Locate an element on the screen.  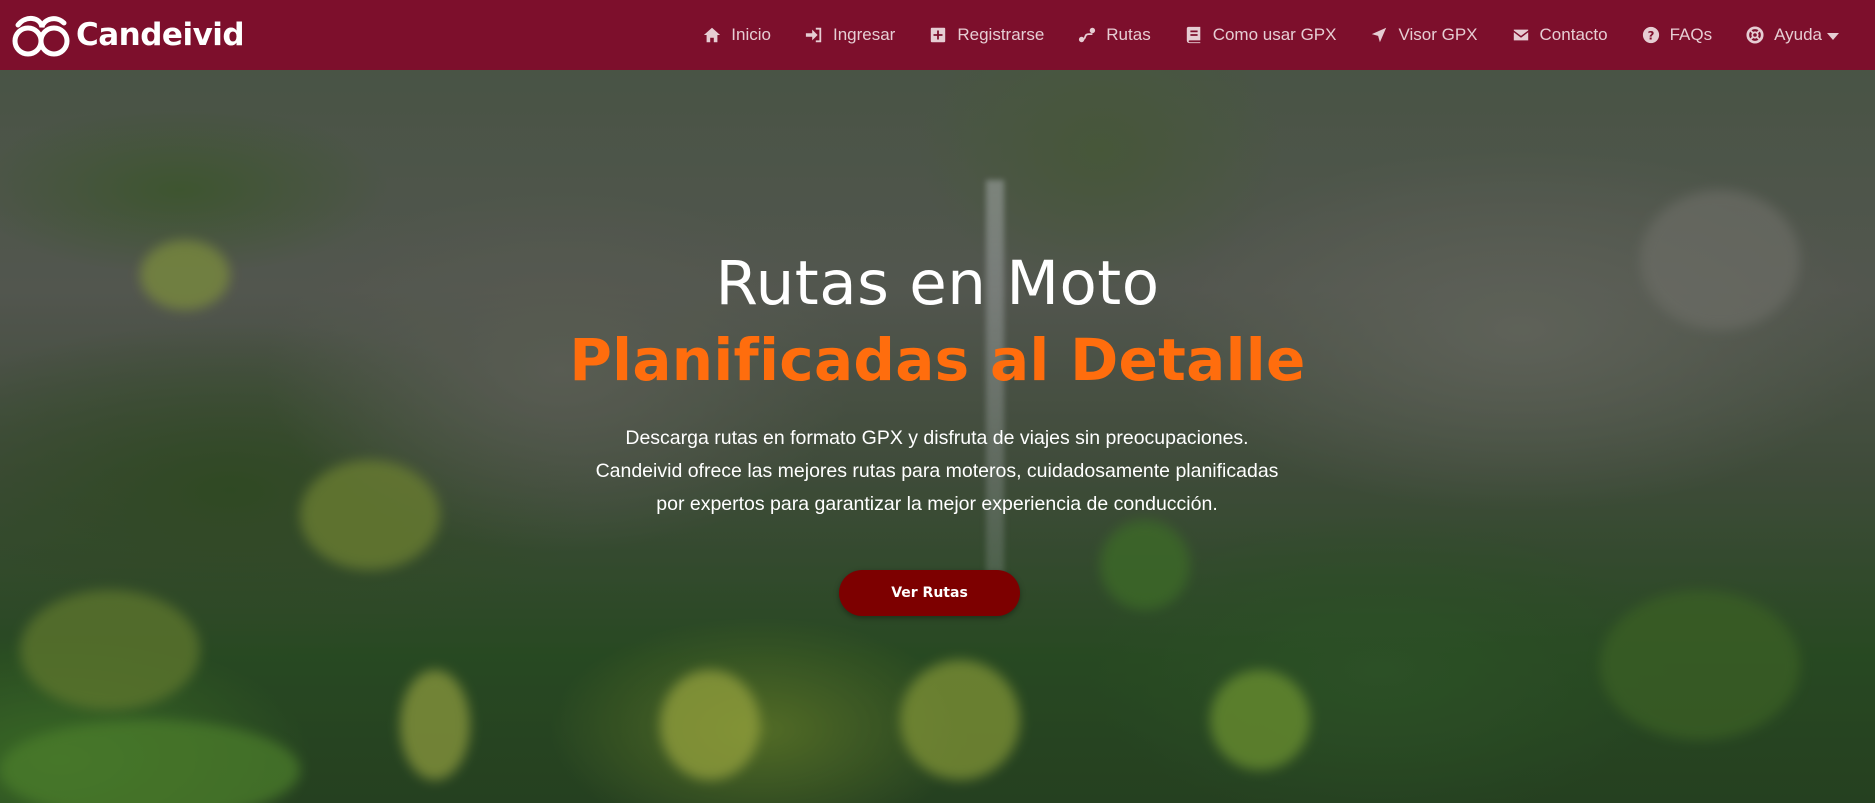
hero-title-line-2: Planificadas al Detalle is located at coordinates (937, 360).